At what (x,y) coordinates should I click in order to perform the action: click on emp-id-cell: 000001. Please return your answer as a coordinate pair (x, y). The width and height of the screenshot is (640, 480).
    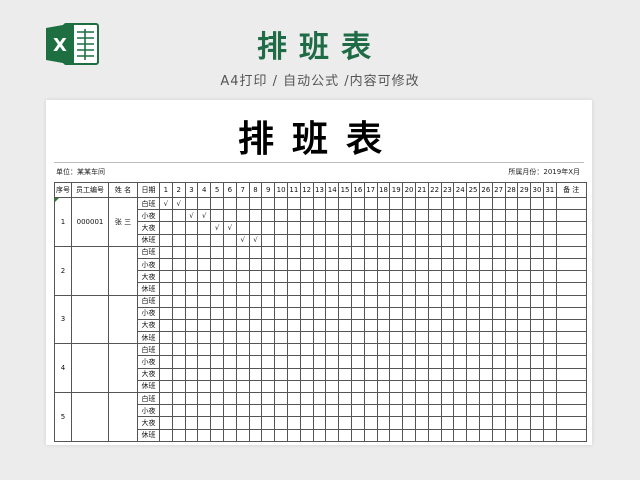
    Looking at the image, I should click on (90, 222).